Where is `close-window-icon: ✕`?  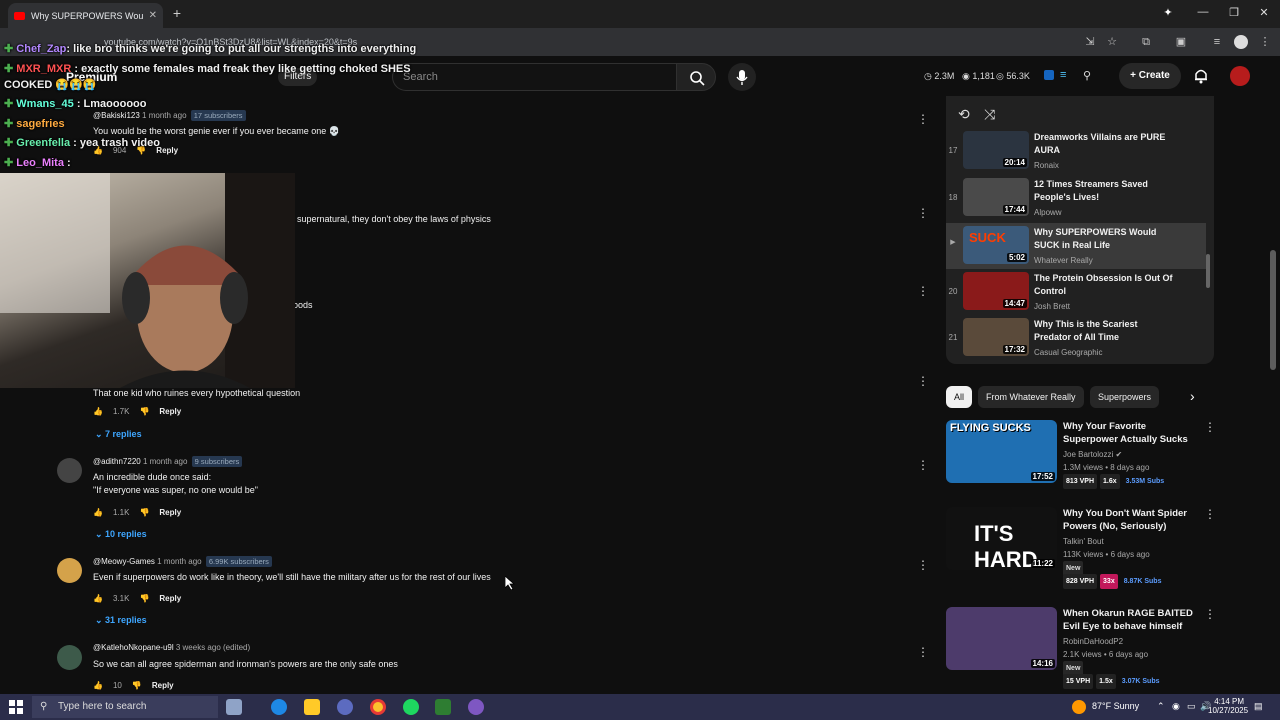
close-window-icon: ✕ is located at coordinates (1264, 12).